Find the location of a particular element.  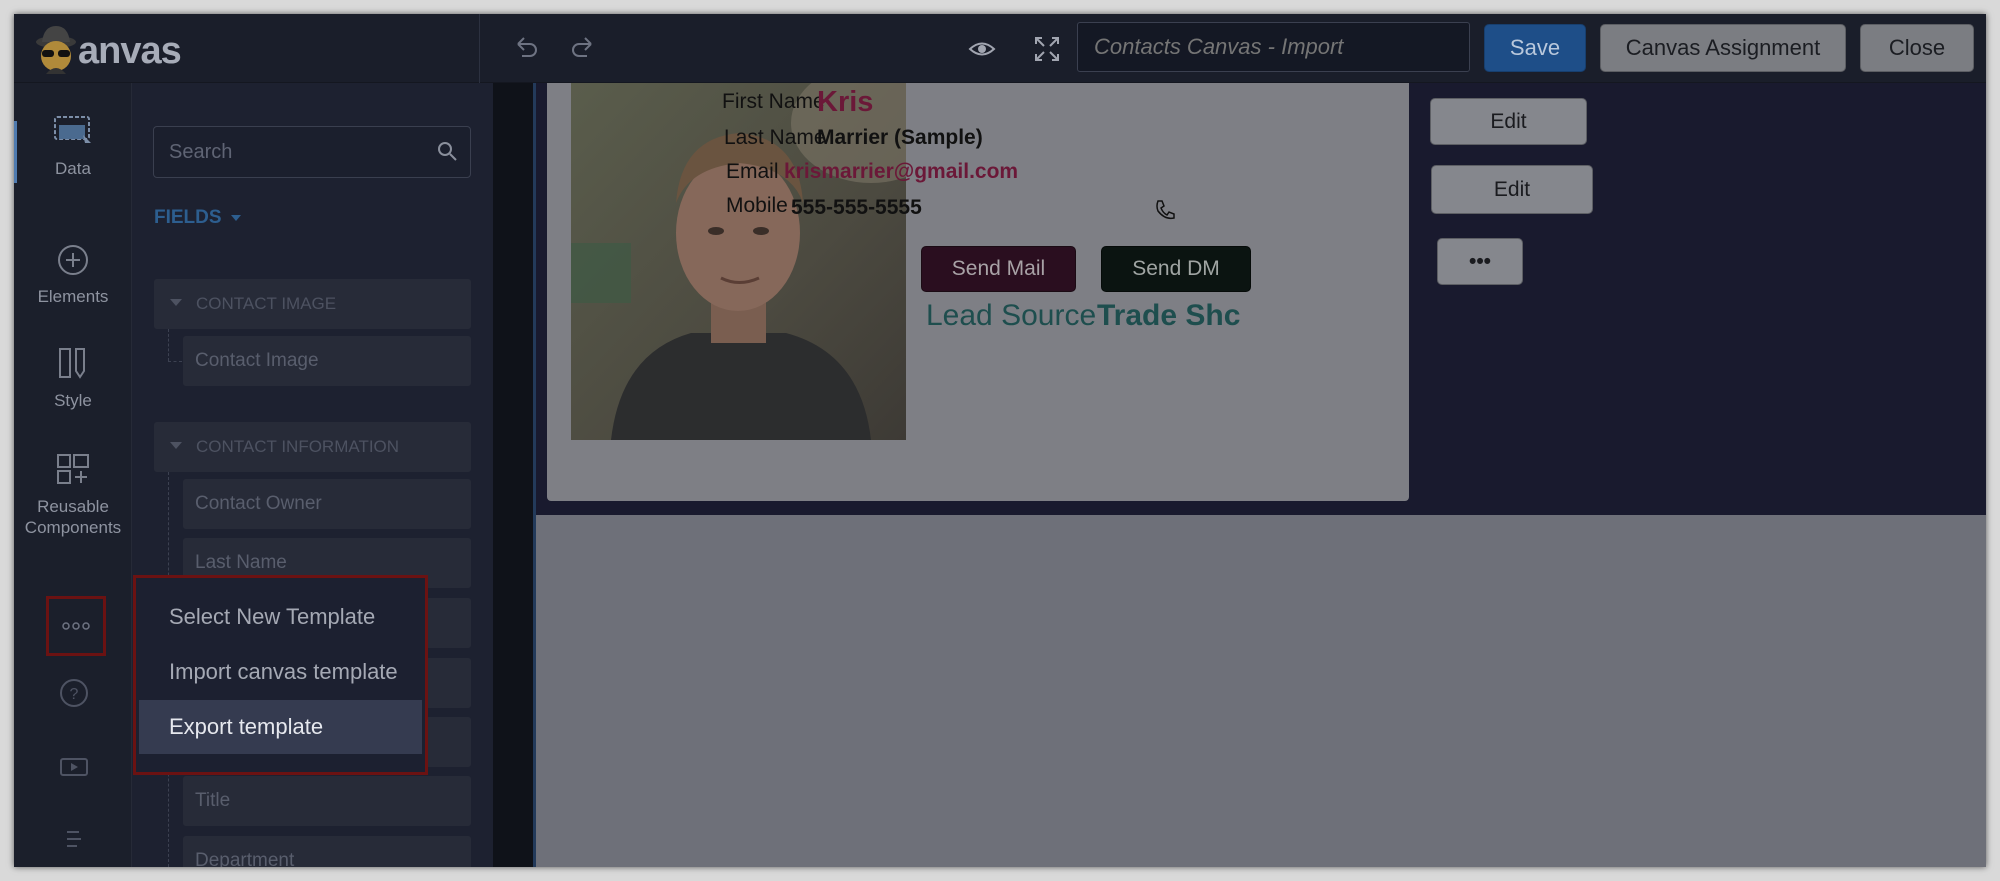

mobile-label: Mobile is located at coordinates (757, 205).